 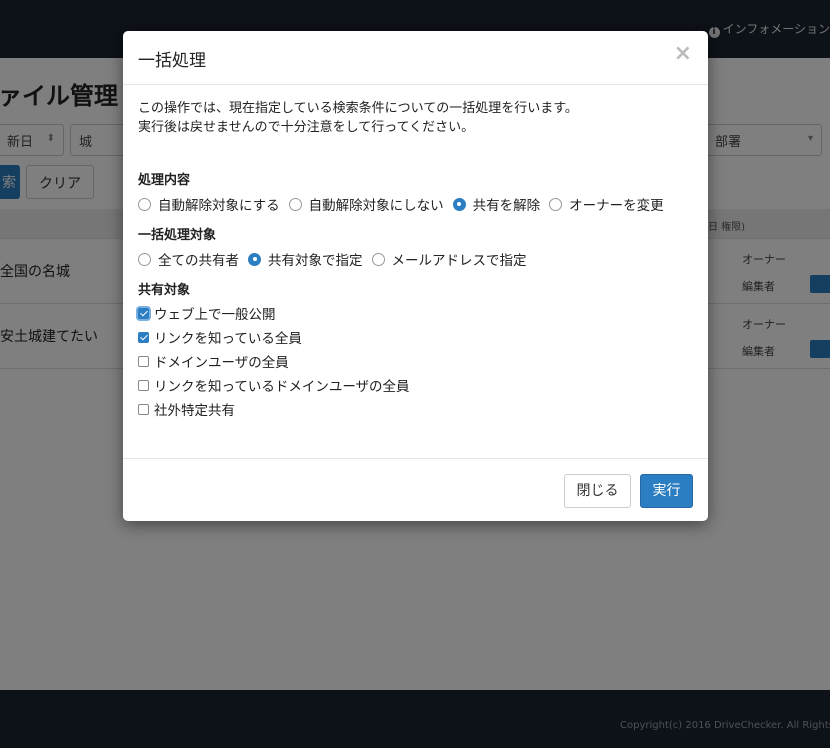 I want to click on target-radio-all-sharers, so click(x=144, y=259).